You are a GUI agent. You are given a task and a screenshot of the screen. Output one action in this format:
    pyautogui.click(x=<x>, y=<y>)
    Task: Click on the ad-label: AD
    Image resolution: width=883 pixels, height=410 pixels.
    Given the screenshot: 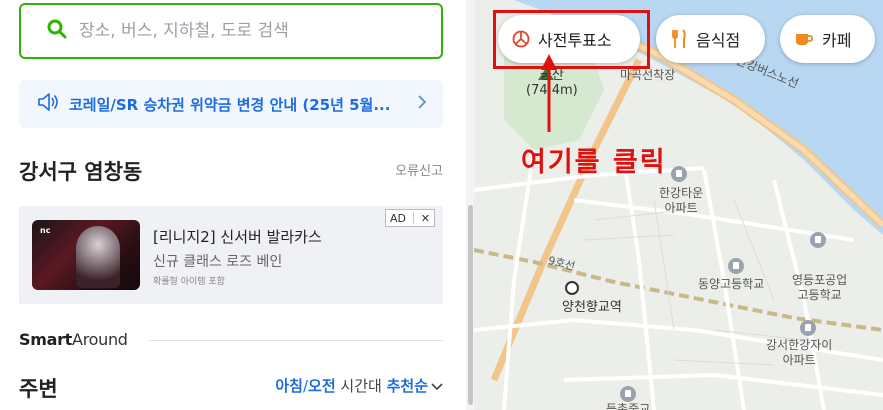 What is the action you would take?
    pyautogui.click(x=398, y=218)
    